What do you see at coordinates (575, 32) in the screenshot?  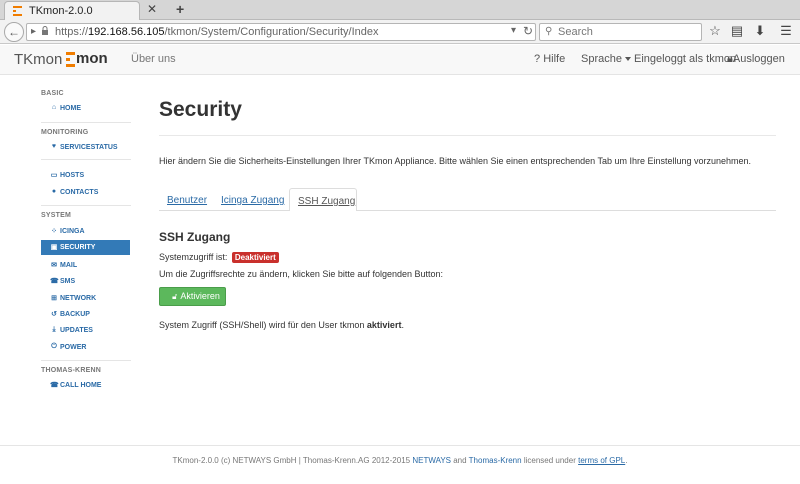 I see `search-placeholder: Search` at bounding box center [575, 32].